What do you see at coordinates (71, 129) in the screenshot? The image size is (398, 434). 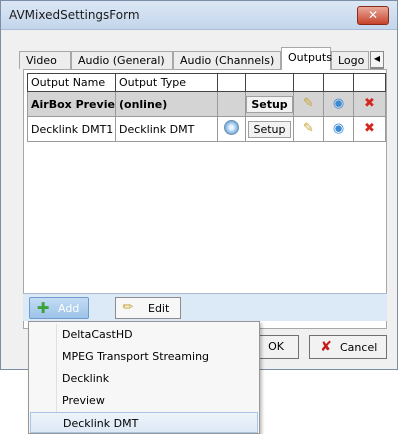 I see `output-name-cell: Decklink DMT1` at bounding box center [71, 129].